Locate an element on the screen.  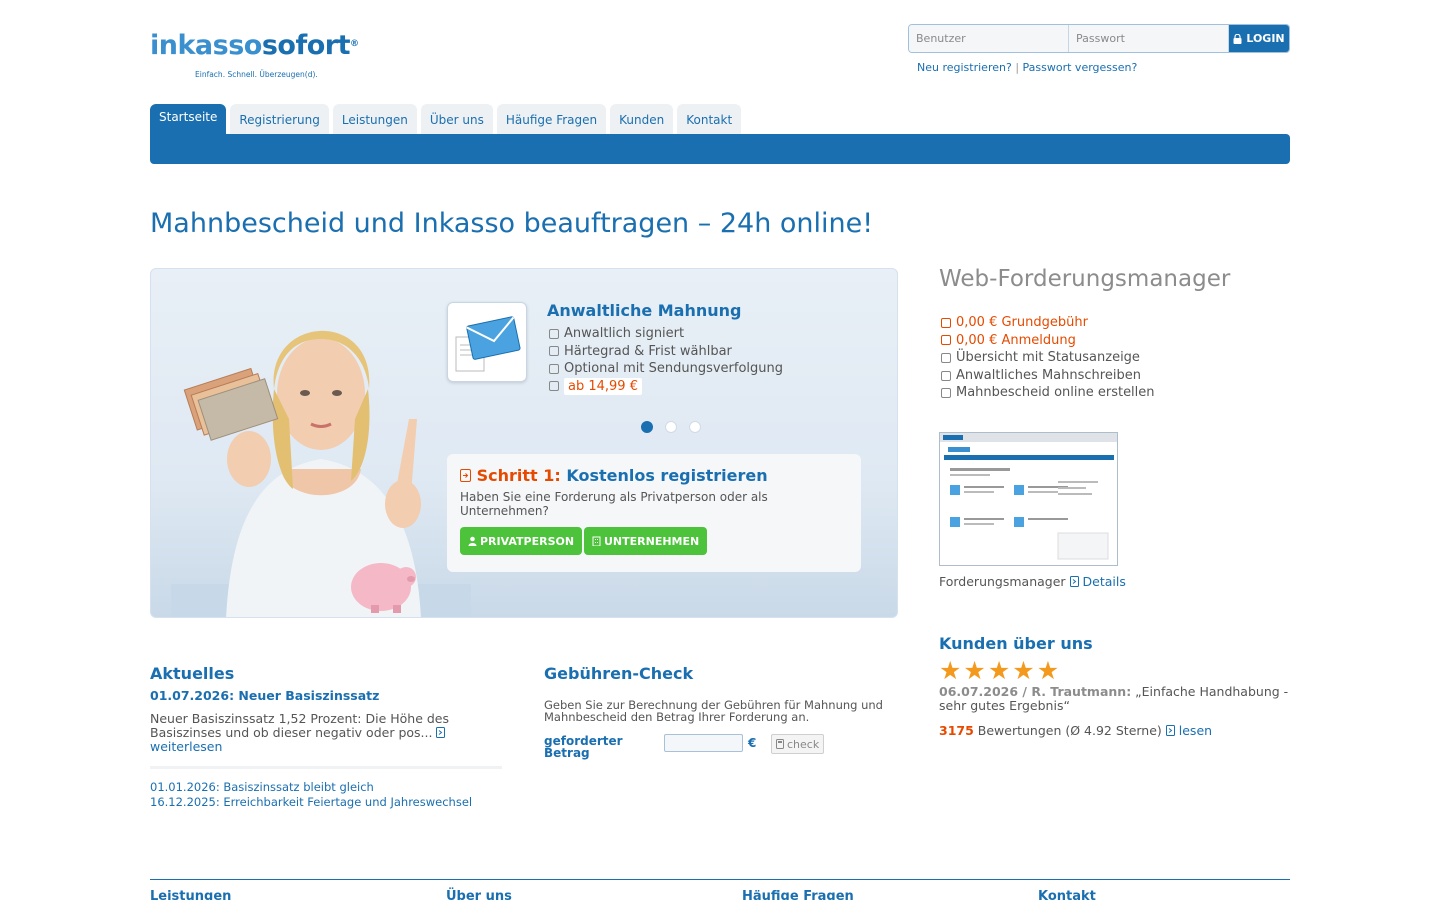
read-reviews-link: lesen is located at coordinates (1189, 730).